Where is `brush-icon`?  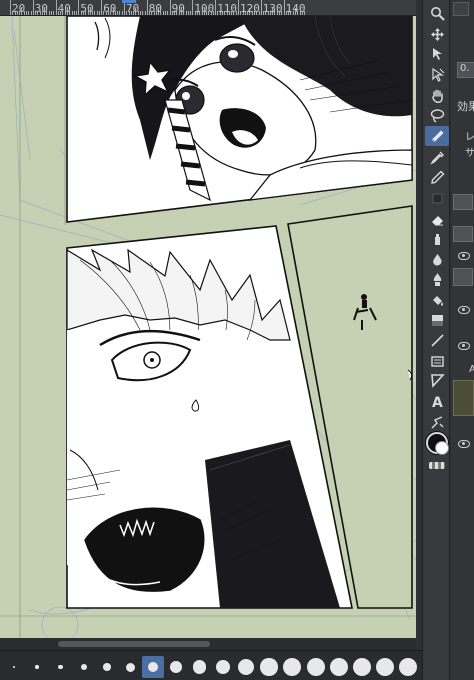
brush-icon is located at coordinates (437, 198).